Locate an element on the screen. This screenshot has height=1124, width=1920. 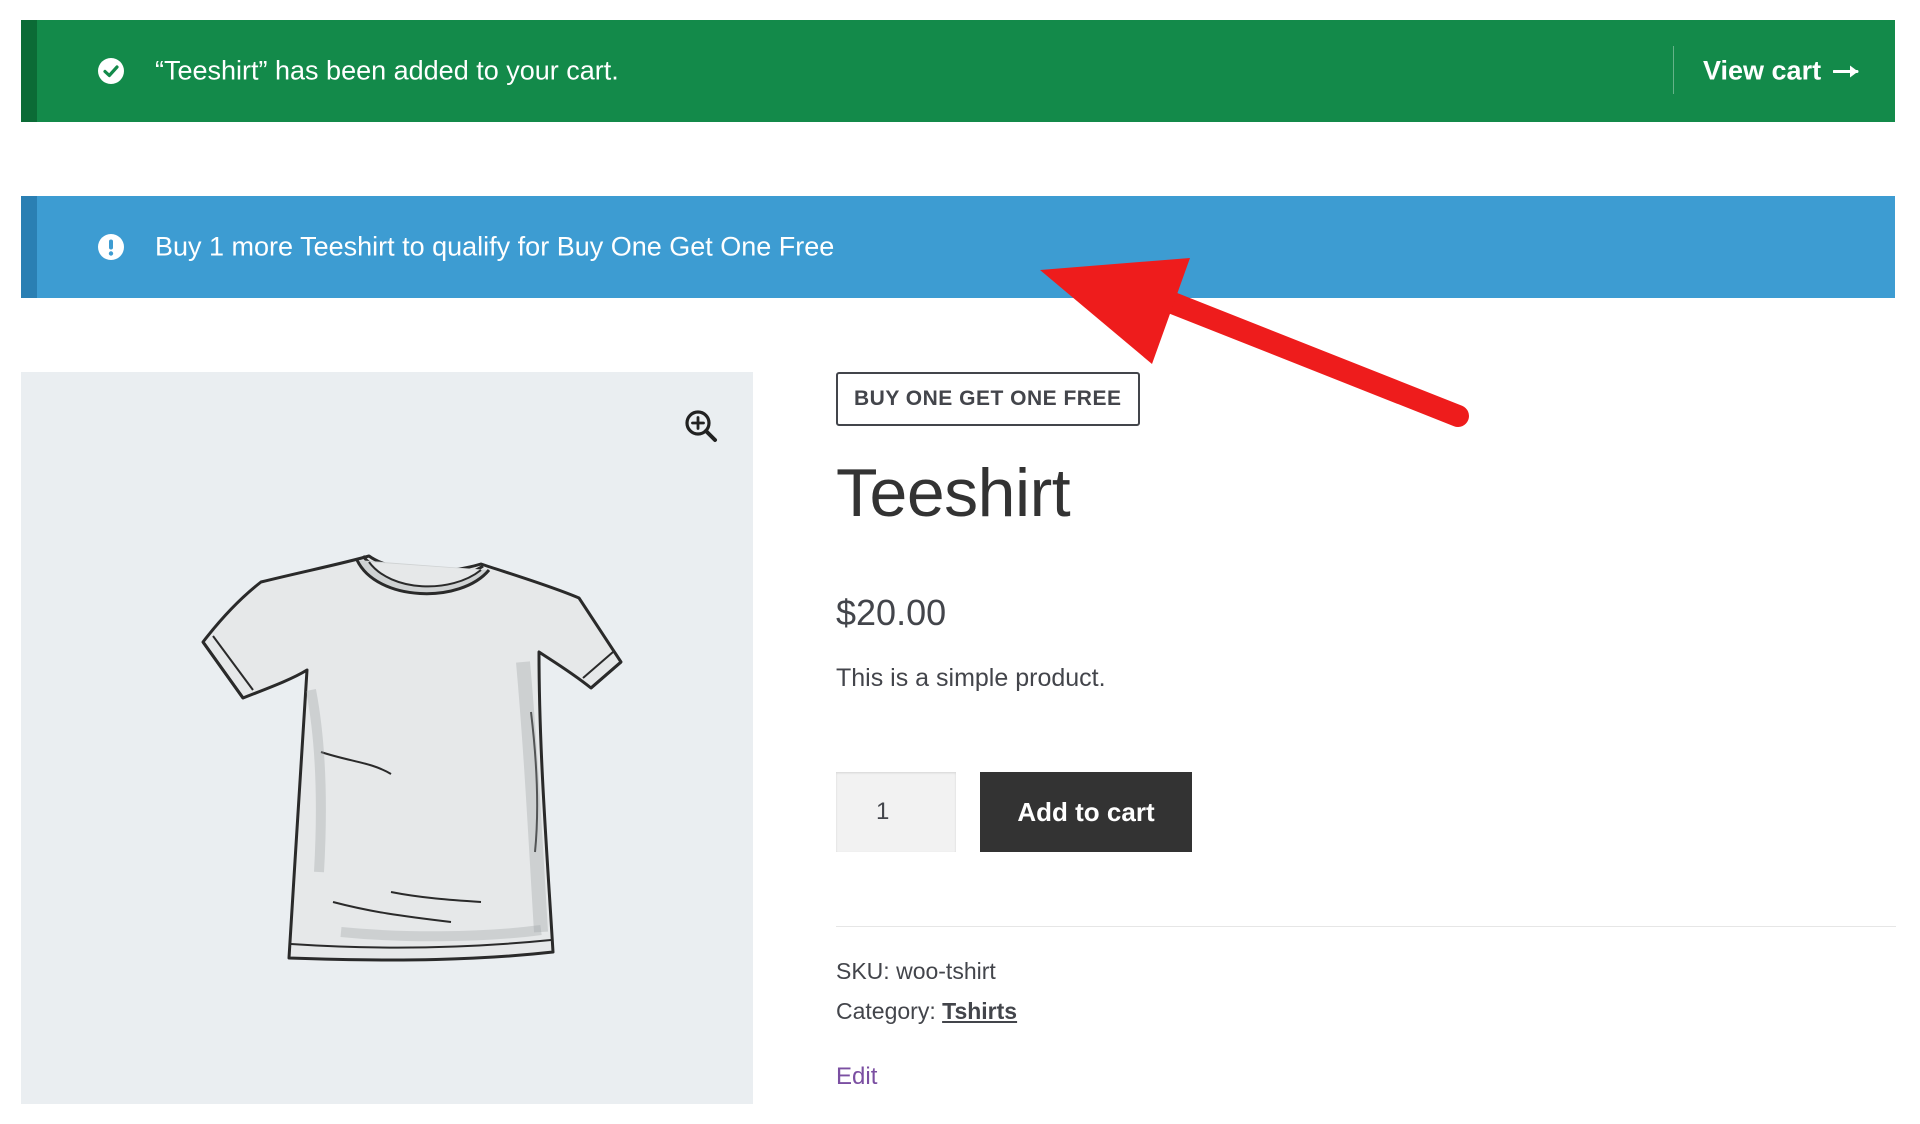
category-link: Tshirts is located at coordinates (979, 1011).